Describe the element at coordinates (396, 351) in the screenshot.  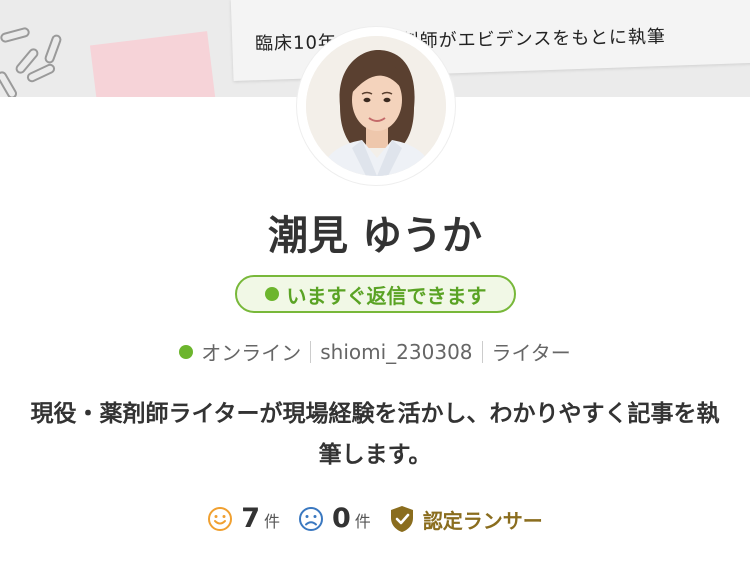
I see `username: shiomi_230308` at that location.